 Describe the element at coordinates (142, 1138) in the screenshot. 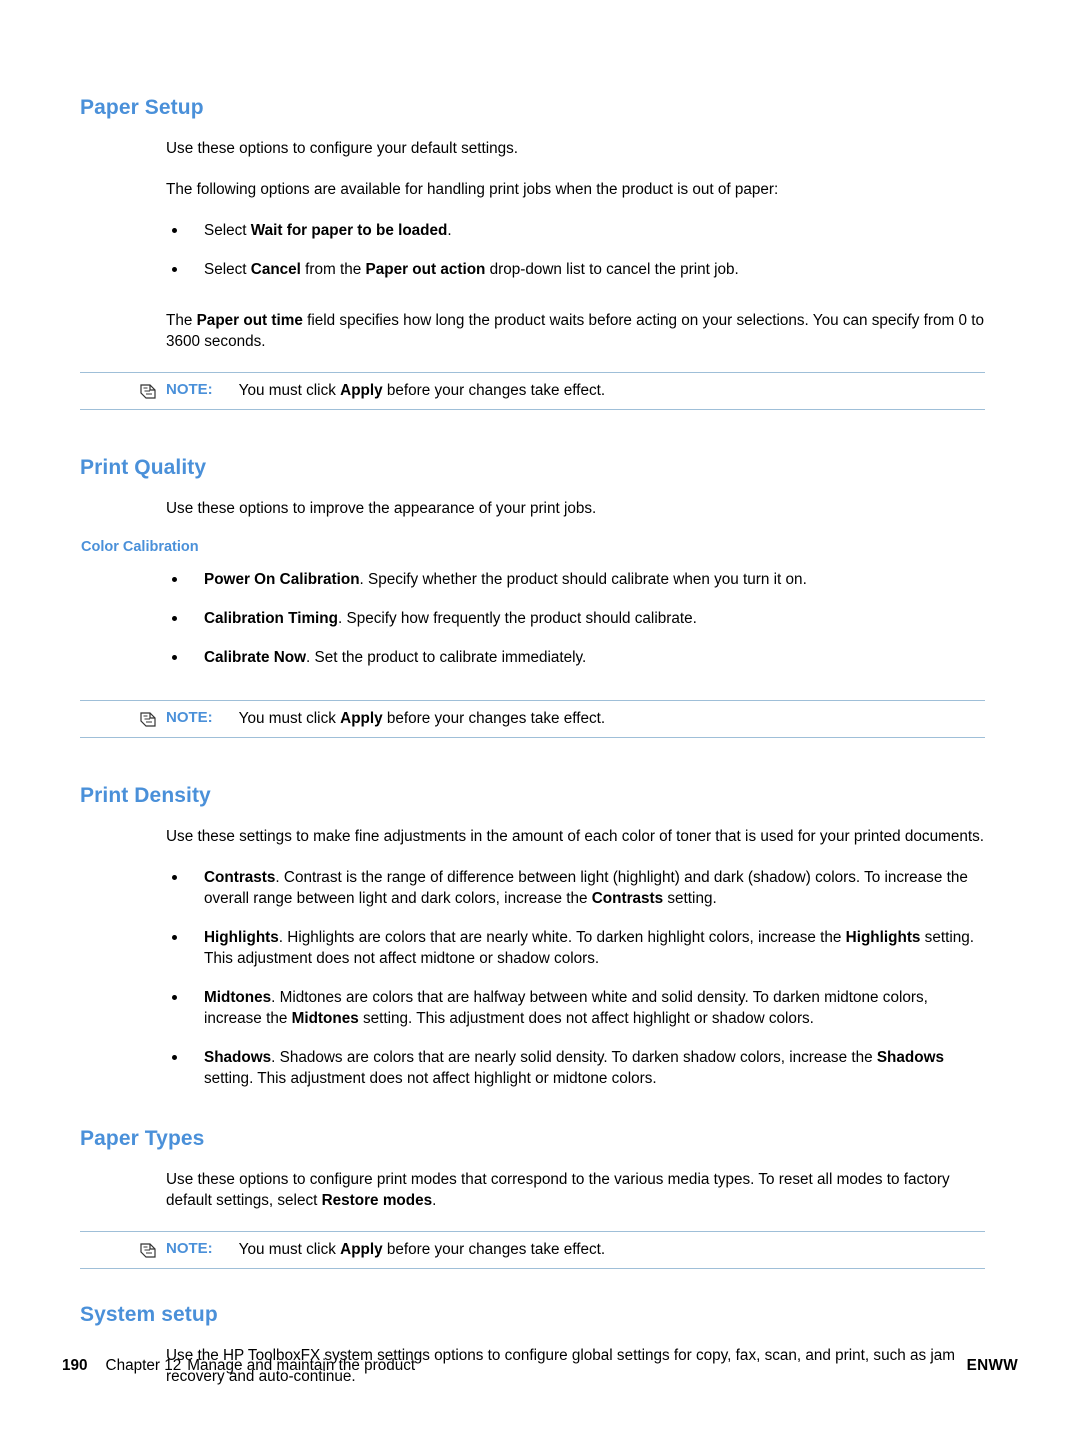

I see `section-heading-paper-types: Paper Types` at that location.